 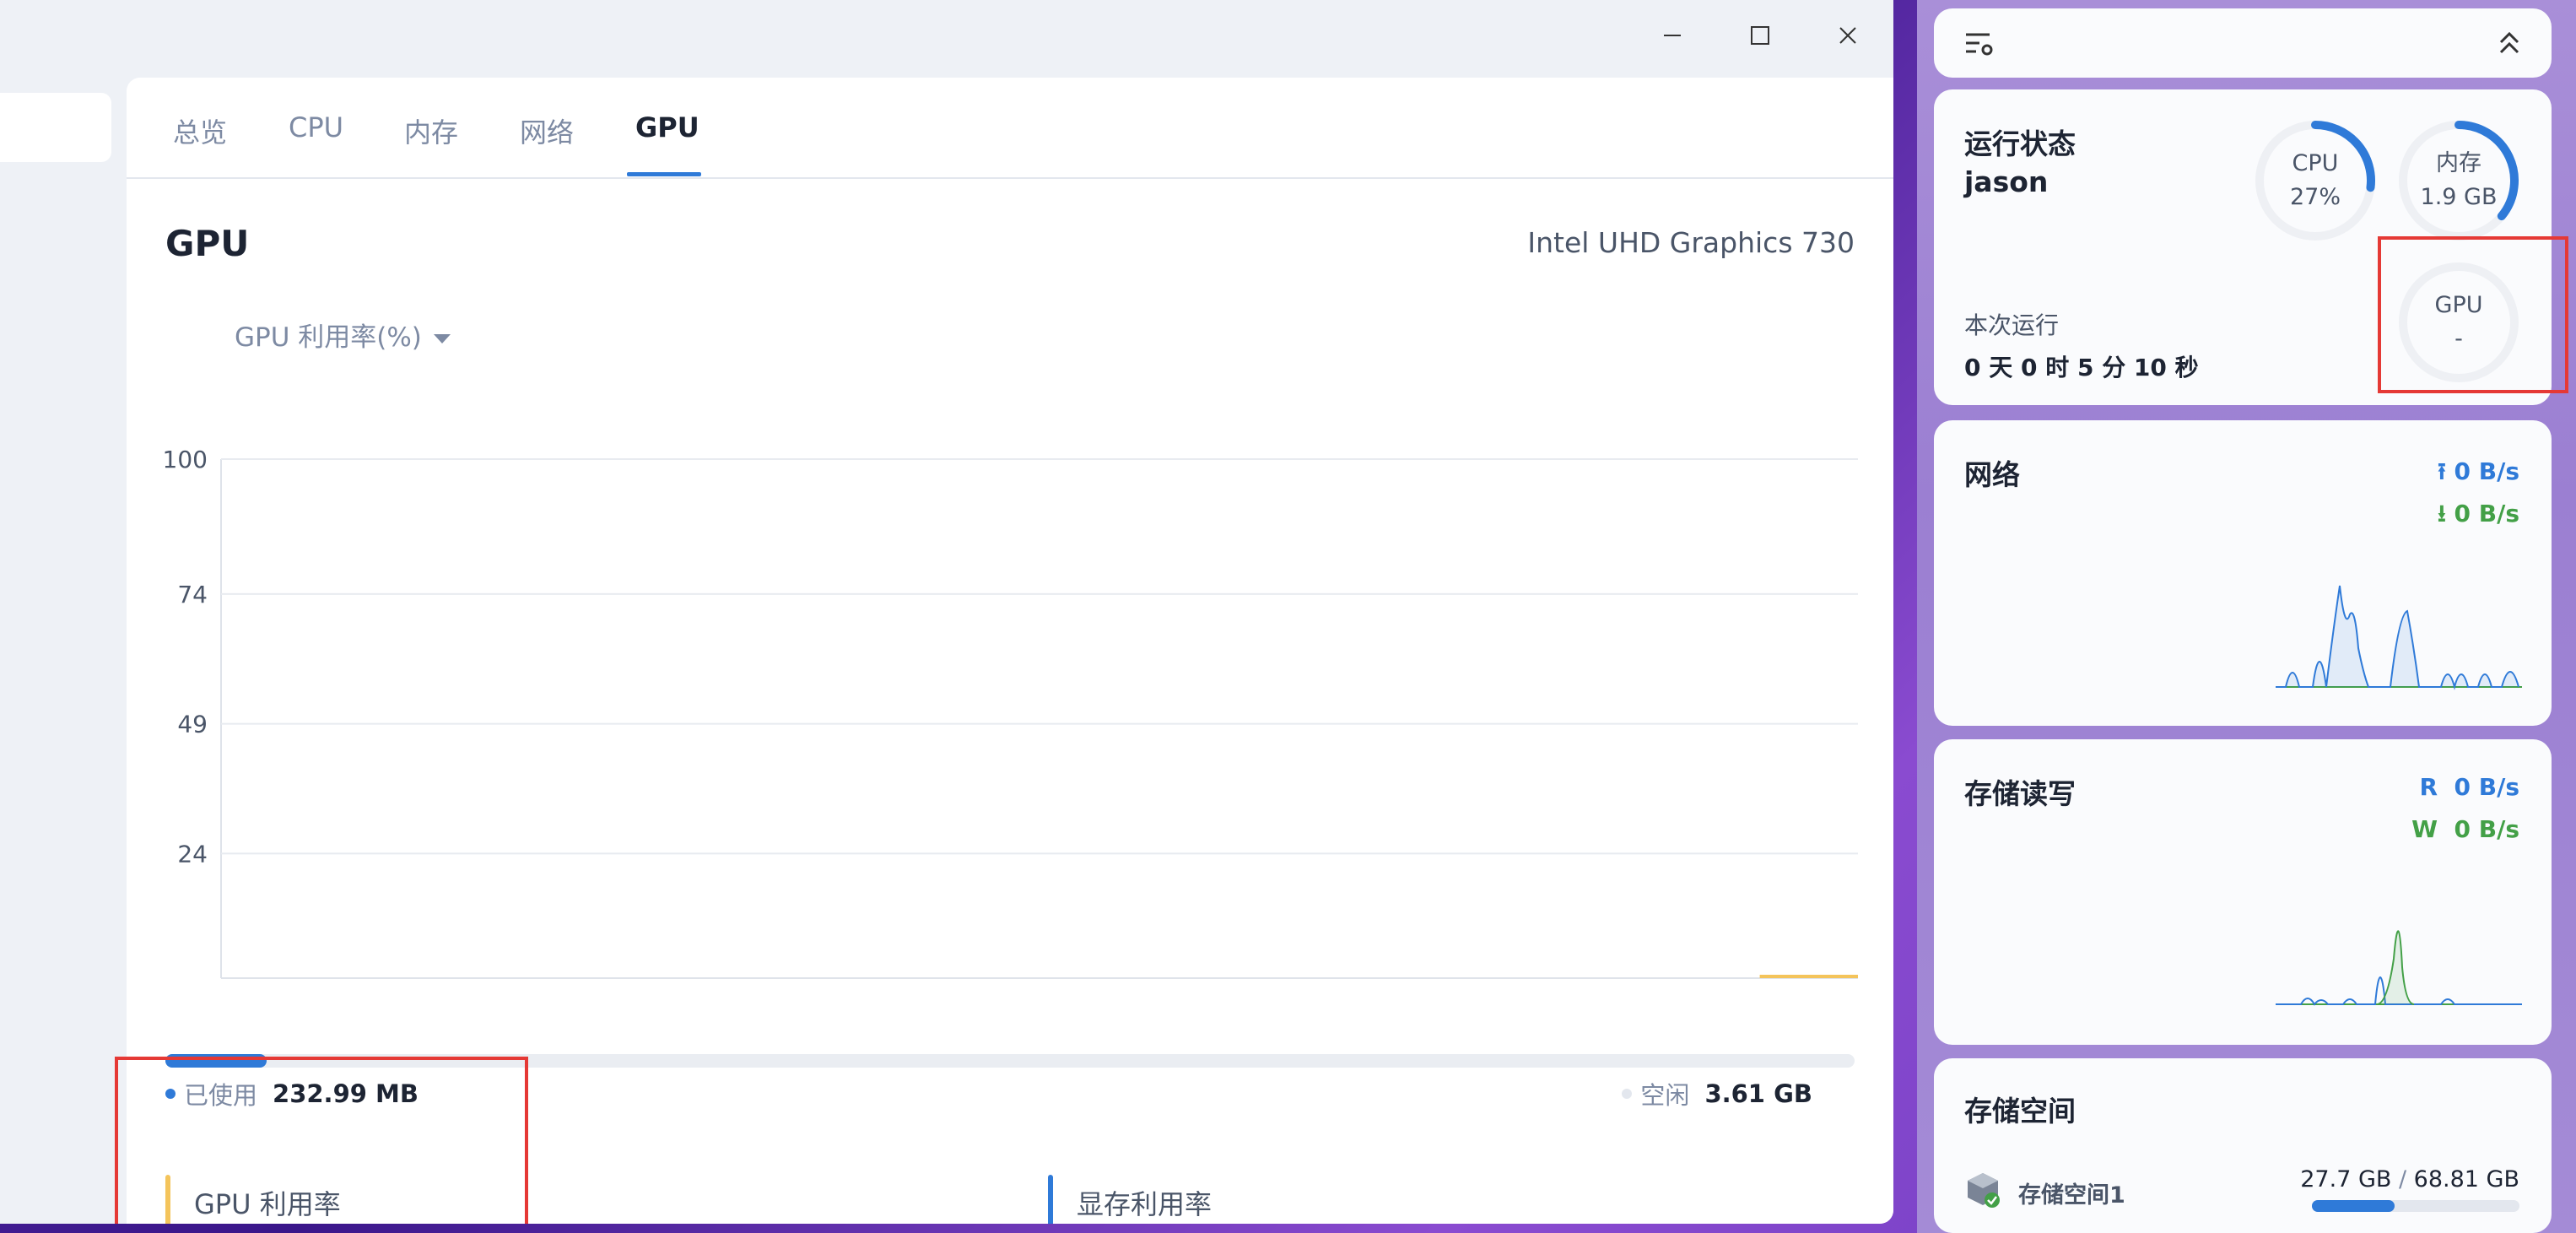 What do you see at coordinates (1050, 1199) in the screenshot?
I see `vram-utilization-accent` at bounding box center [1050, 1199].